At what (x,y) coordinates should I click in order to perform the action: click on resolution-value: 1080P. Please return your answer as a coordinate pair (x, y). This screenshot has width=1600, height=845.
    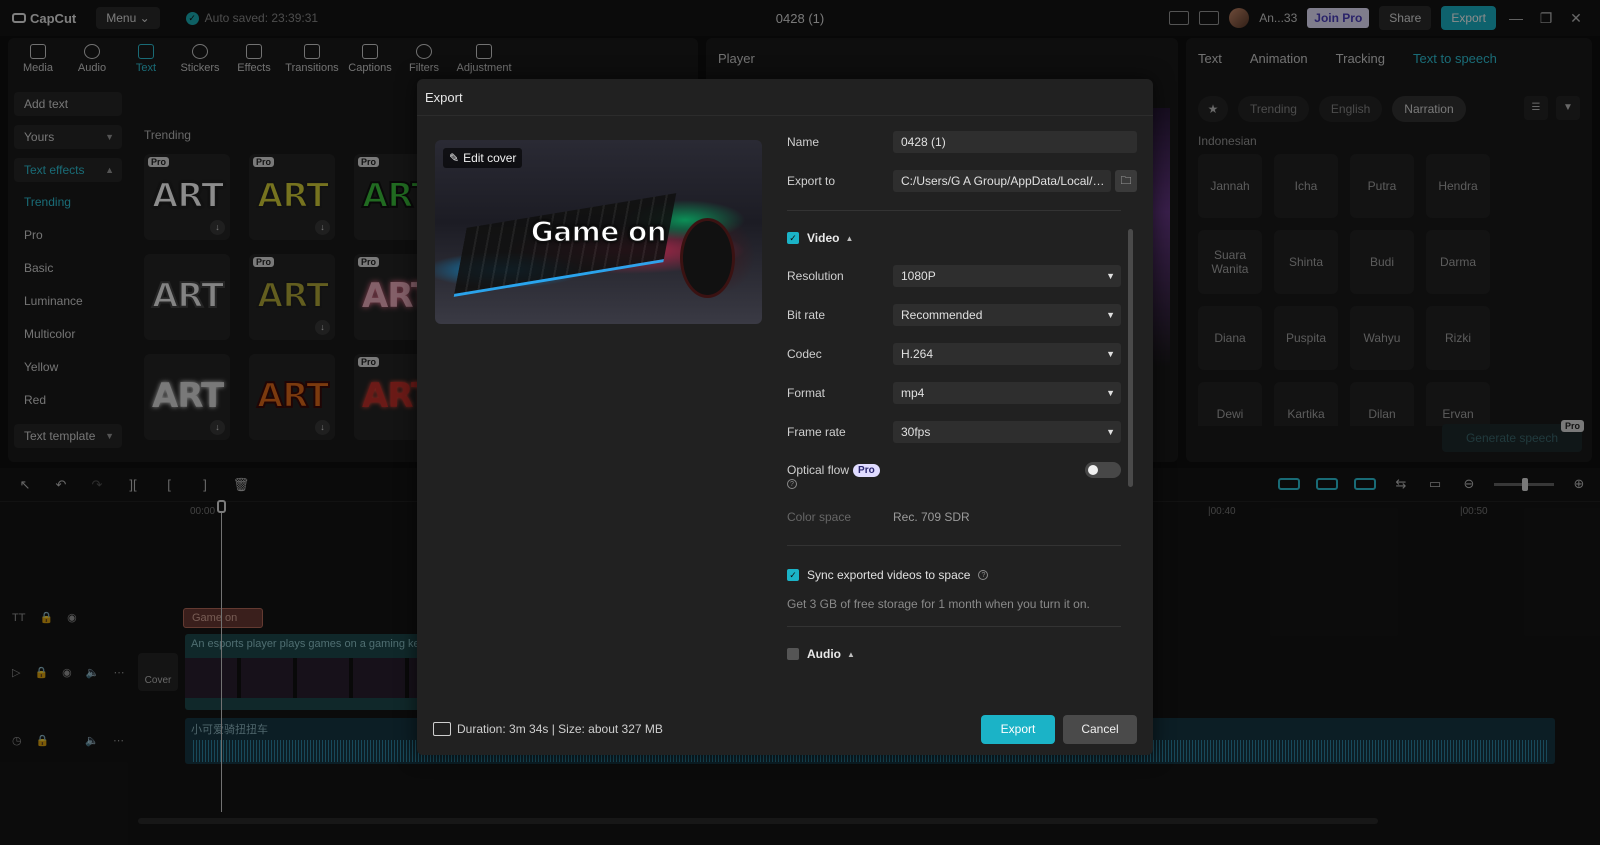
    Looking at the image, I should click on (918, 276).